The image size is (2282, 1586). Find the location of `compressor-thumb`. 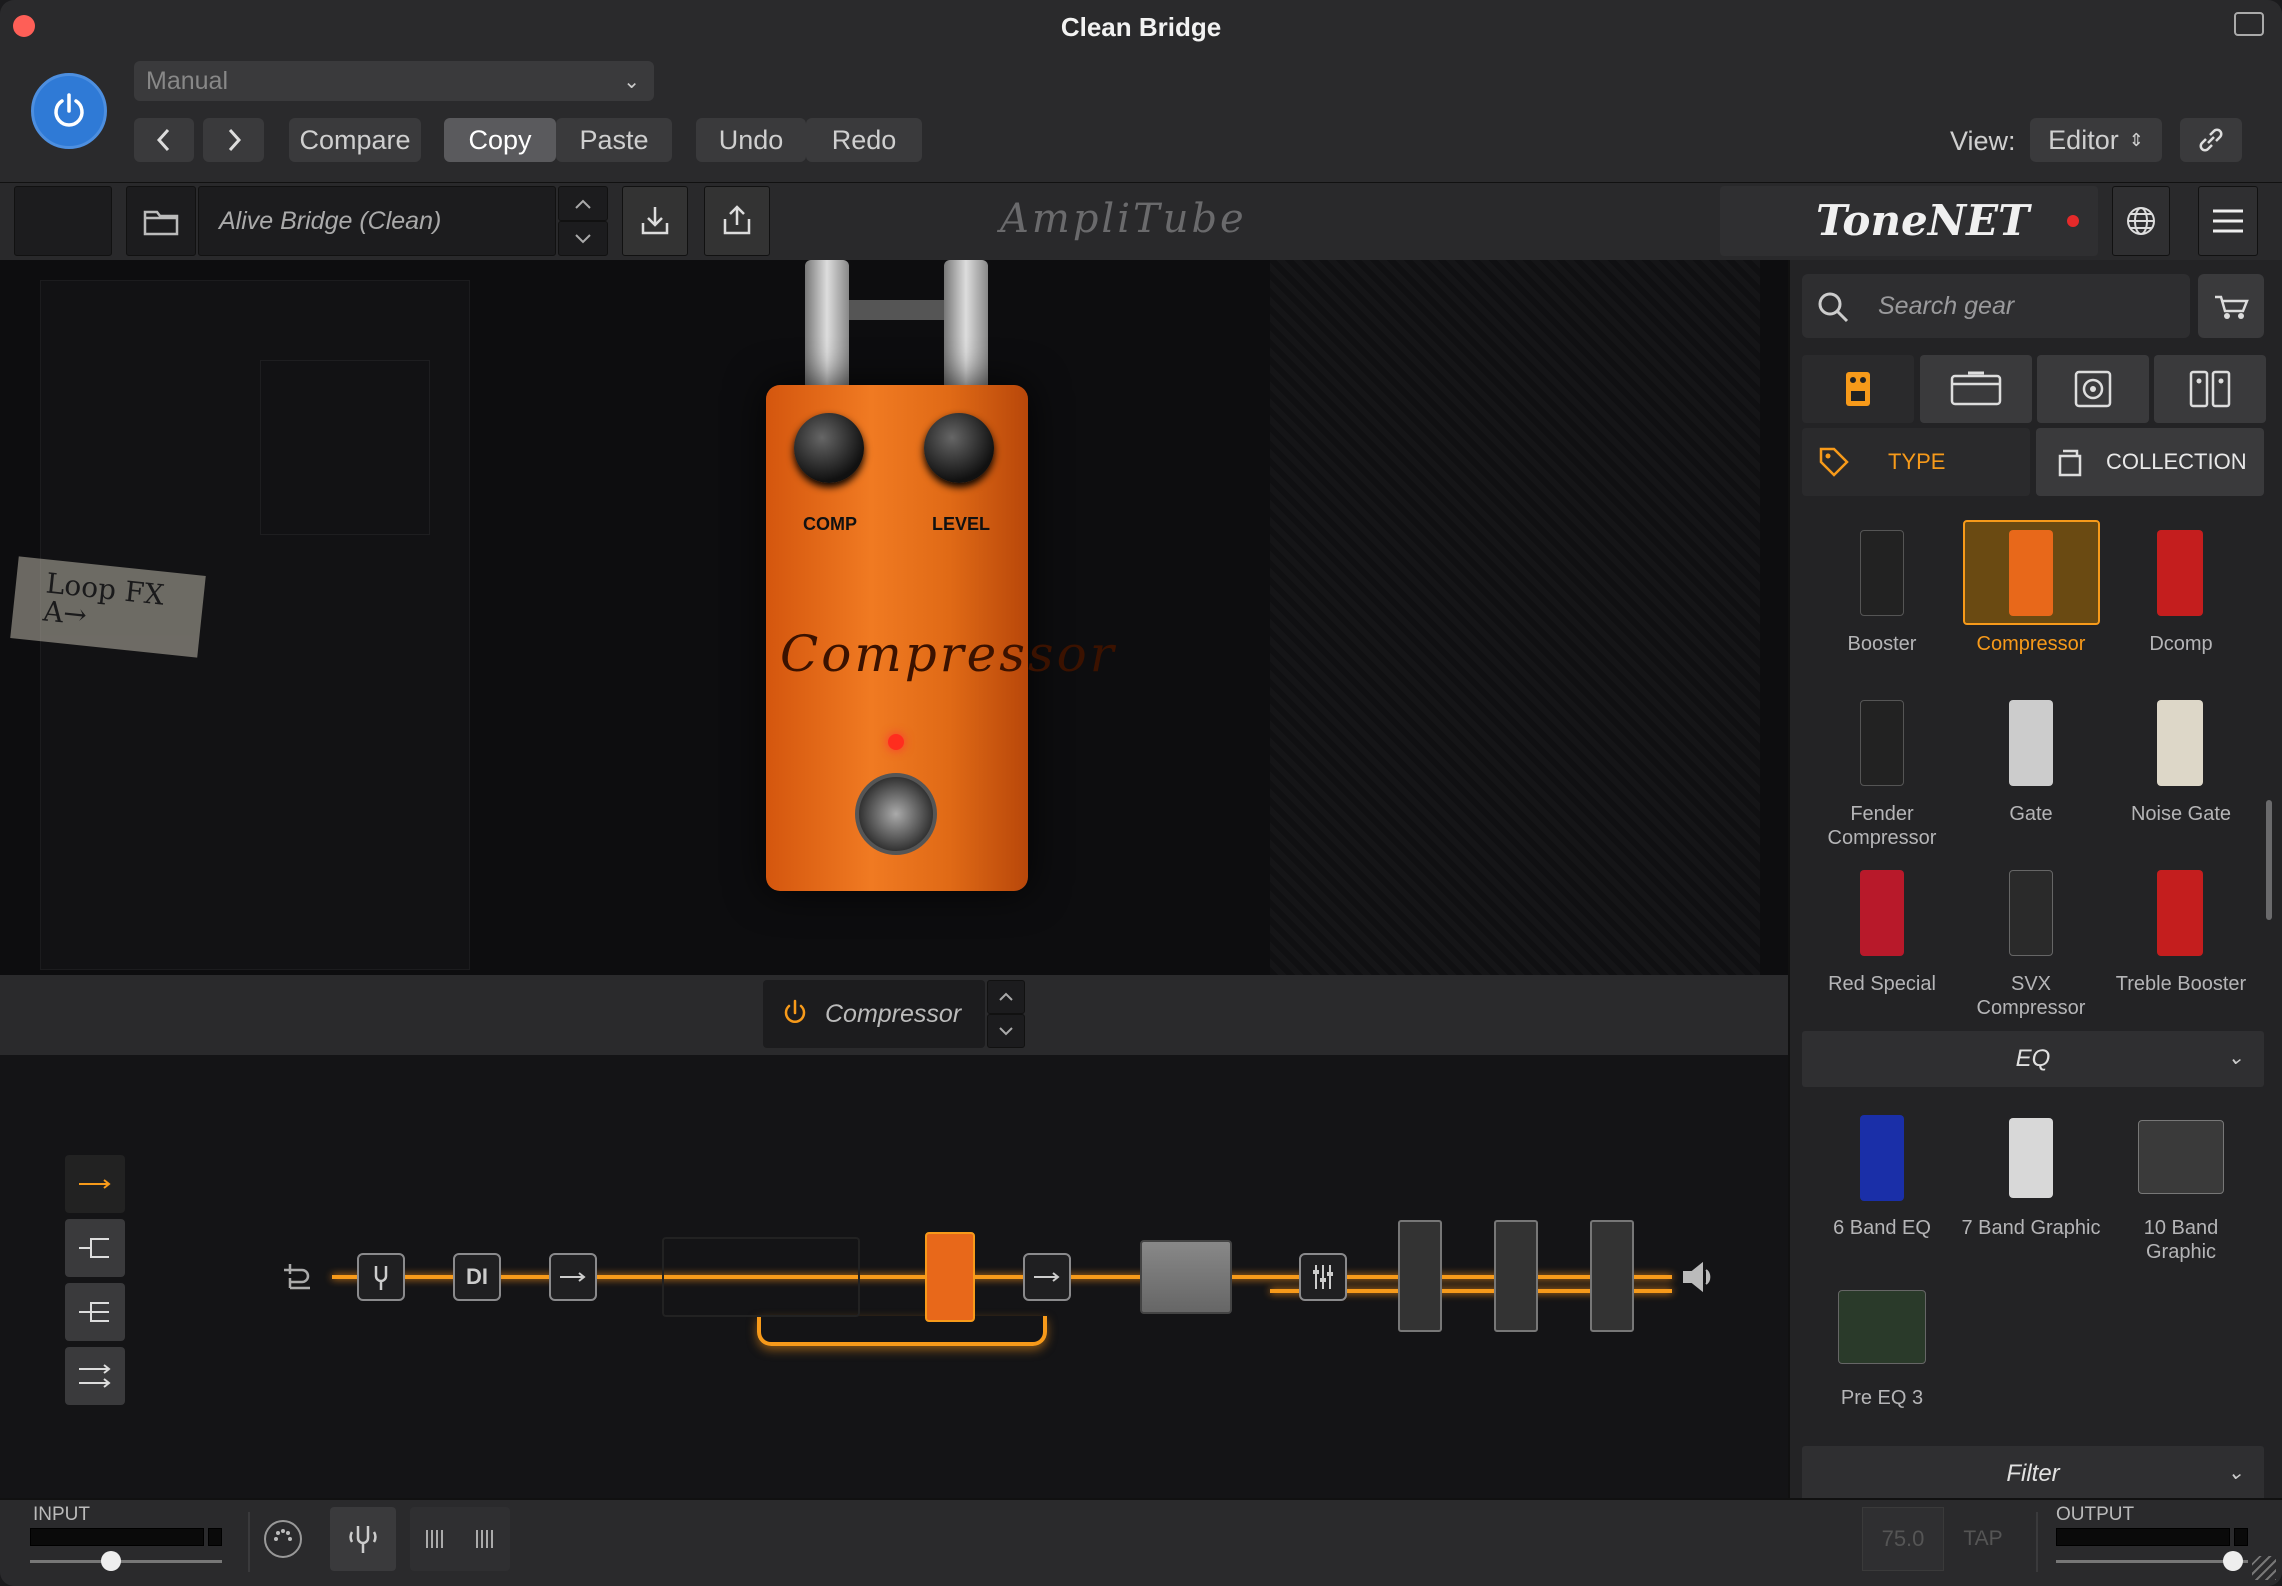

compressor-thumb is located at coordinates (2031, 573).